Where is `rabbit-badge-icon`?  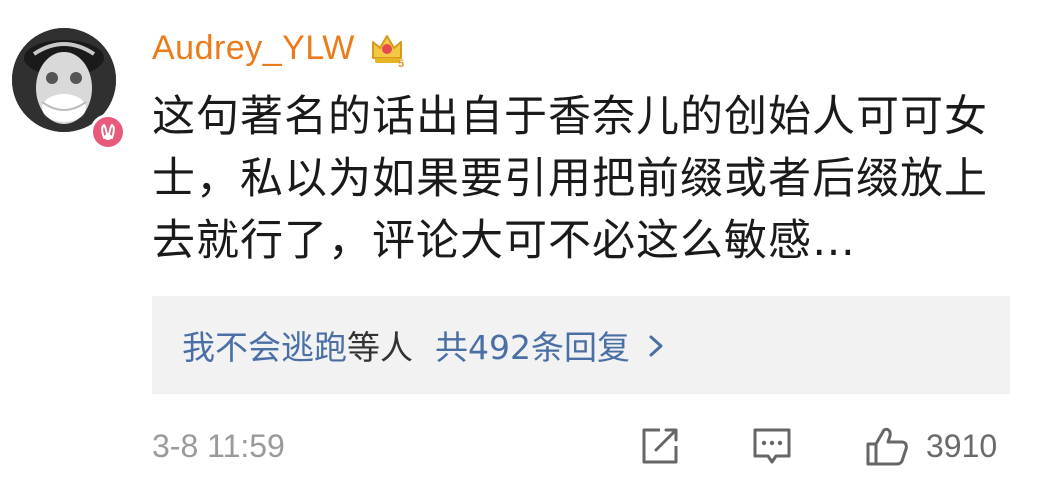 rabbit-badge-icon is located at coordinates (108, 132).